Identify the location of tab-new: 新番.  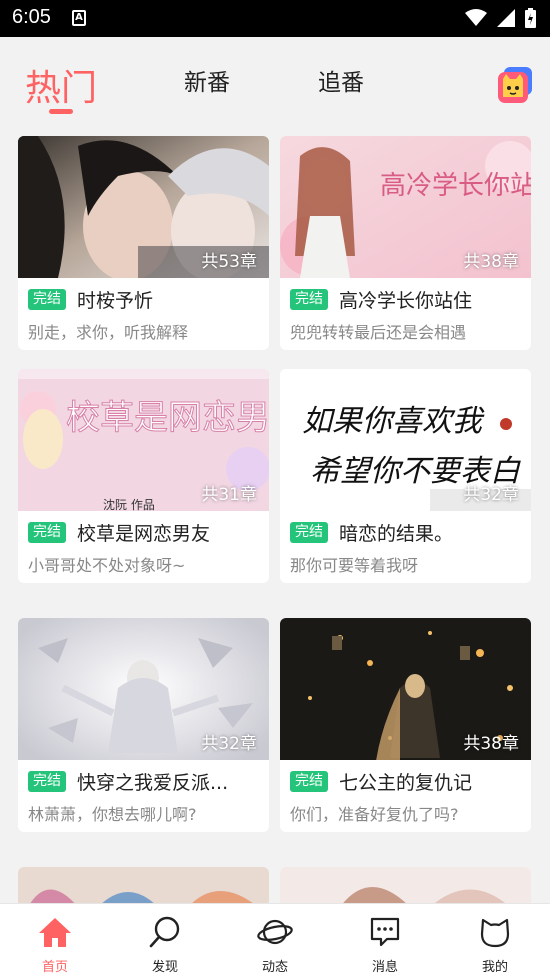
(207, 80).